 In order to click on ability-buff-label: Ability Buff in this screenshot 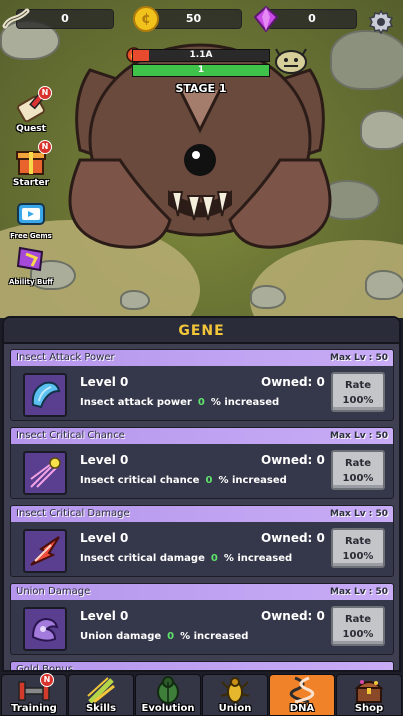, I will do `click(31, 282)`.